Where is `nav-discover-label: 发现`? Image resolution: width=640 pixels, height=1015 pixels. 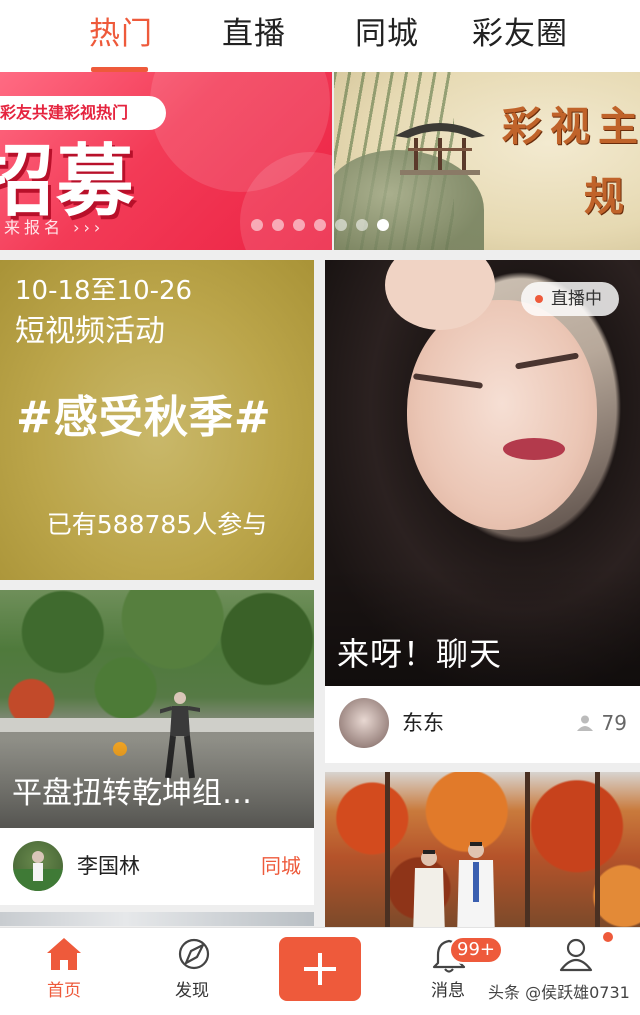
nav-discover-label: 发现 is located at coordinates (192, 991).